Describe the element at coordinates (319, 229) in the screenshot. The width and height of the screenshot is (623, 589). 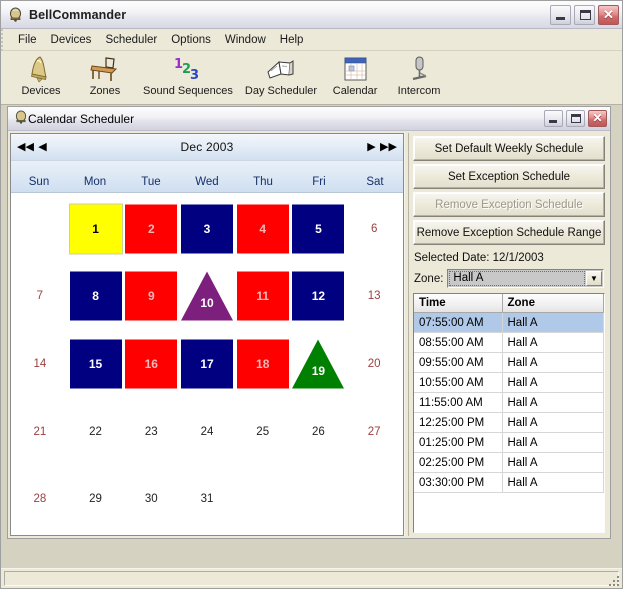
I see `calendar-day-5: 5` at that location.